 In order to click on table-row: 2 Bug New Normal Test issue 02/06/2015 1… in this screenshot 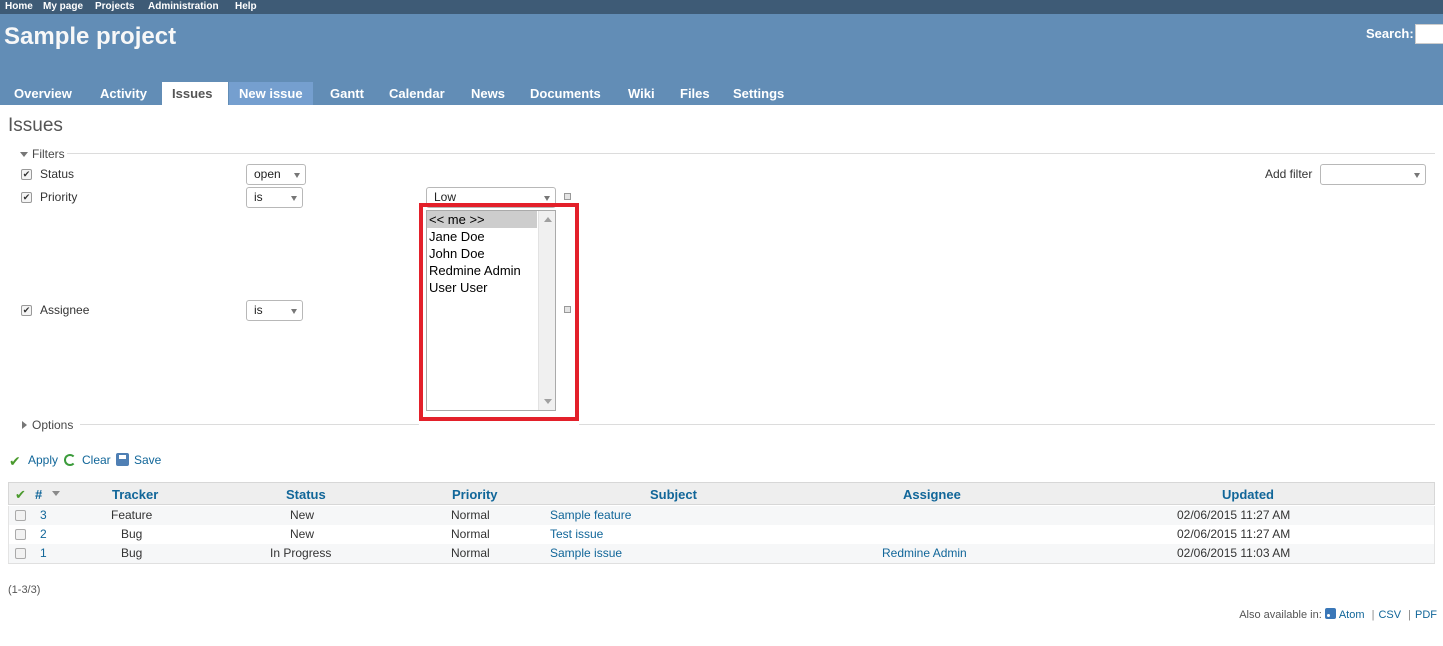, I will do `click(721, 534)`.